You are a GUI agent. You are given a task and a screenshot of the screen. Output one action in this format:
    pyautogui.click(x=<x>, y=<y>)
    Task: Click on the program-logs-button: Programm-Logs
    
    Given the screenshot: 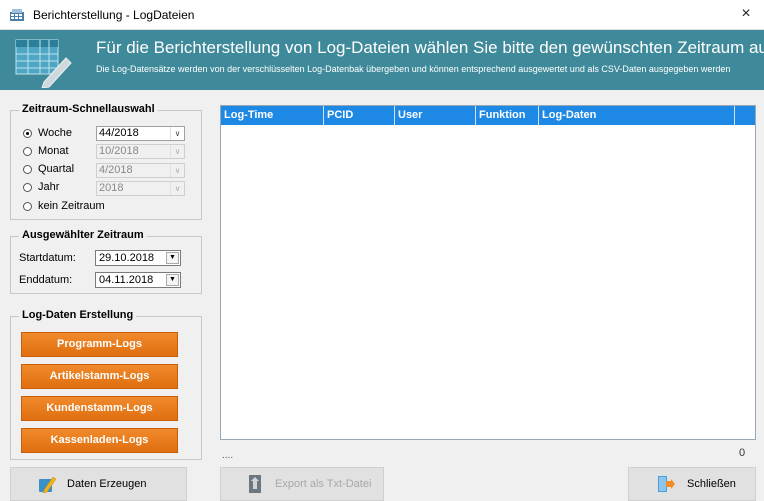 What is the action you would take?
    pyautogui.click(x=99, y=344)
    